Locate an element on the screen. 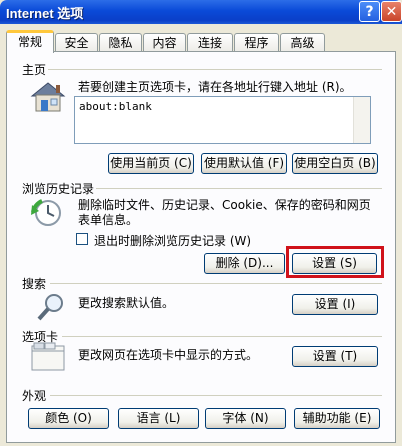 The height and width of the screenshot is (446, 402). window-title: Internet 选项 is located at coordinates (45, 13).